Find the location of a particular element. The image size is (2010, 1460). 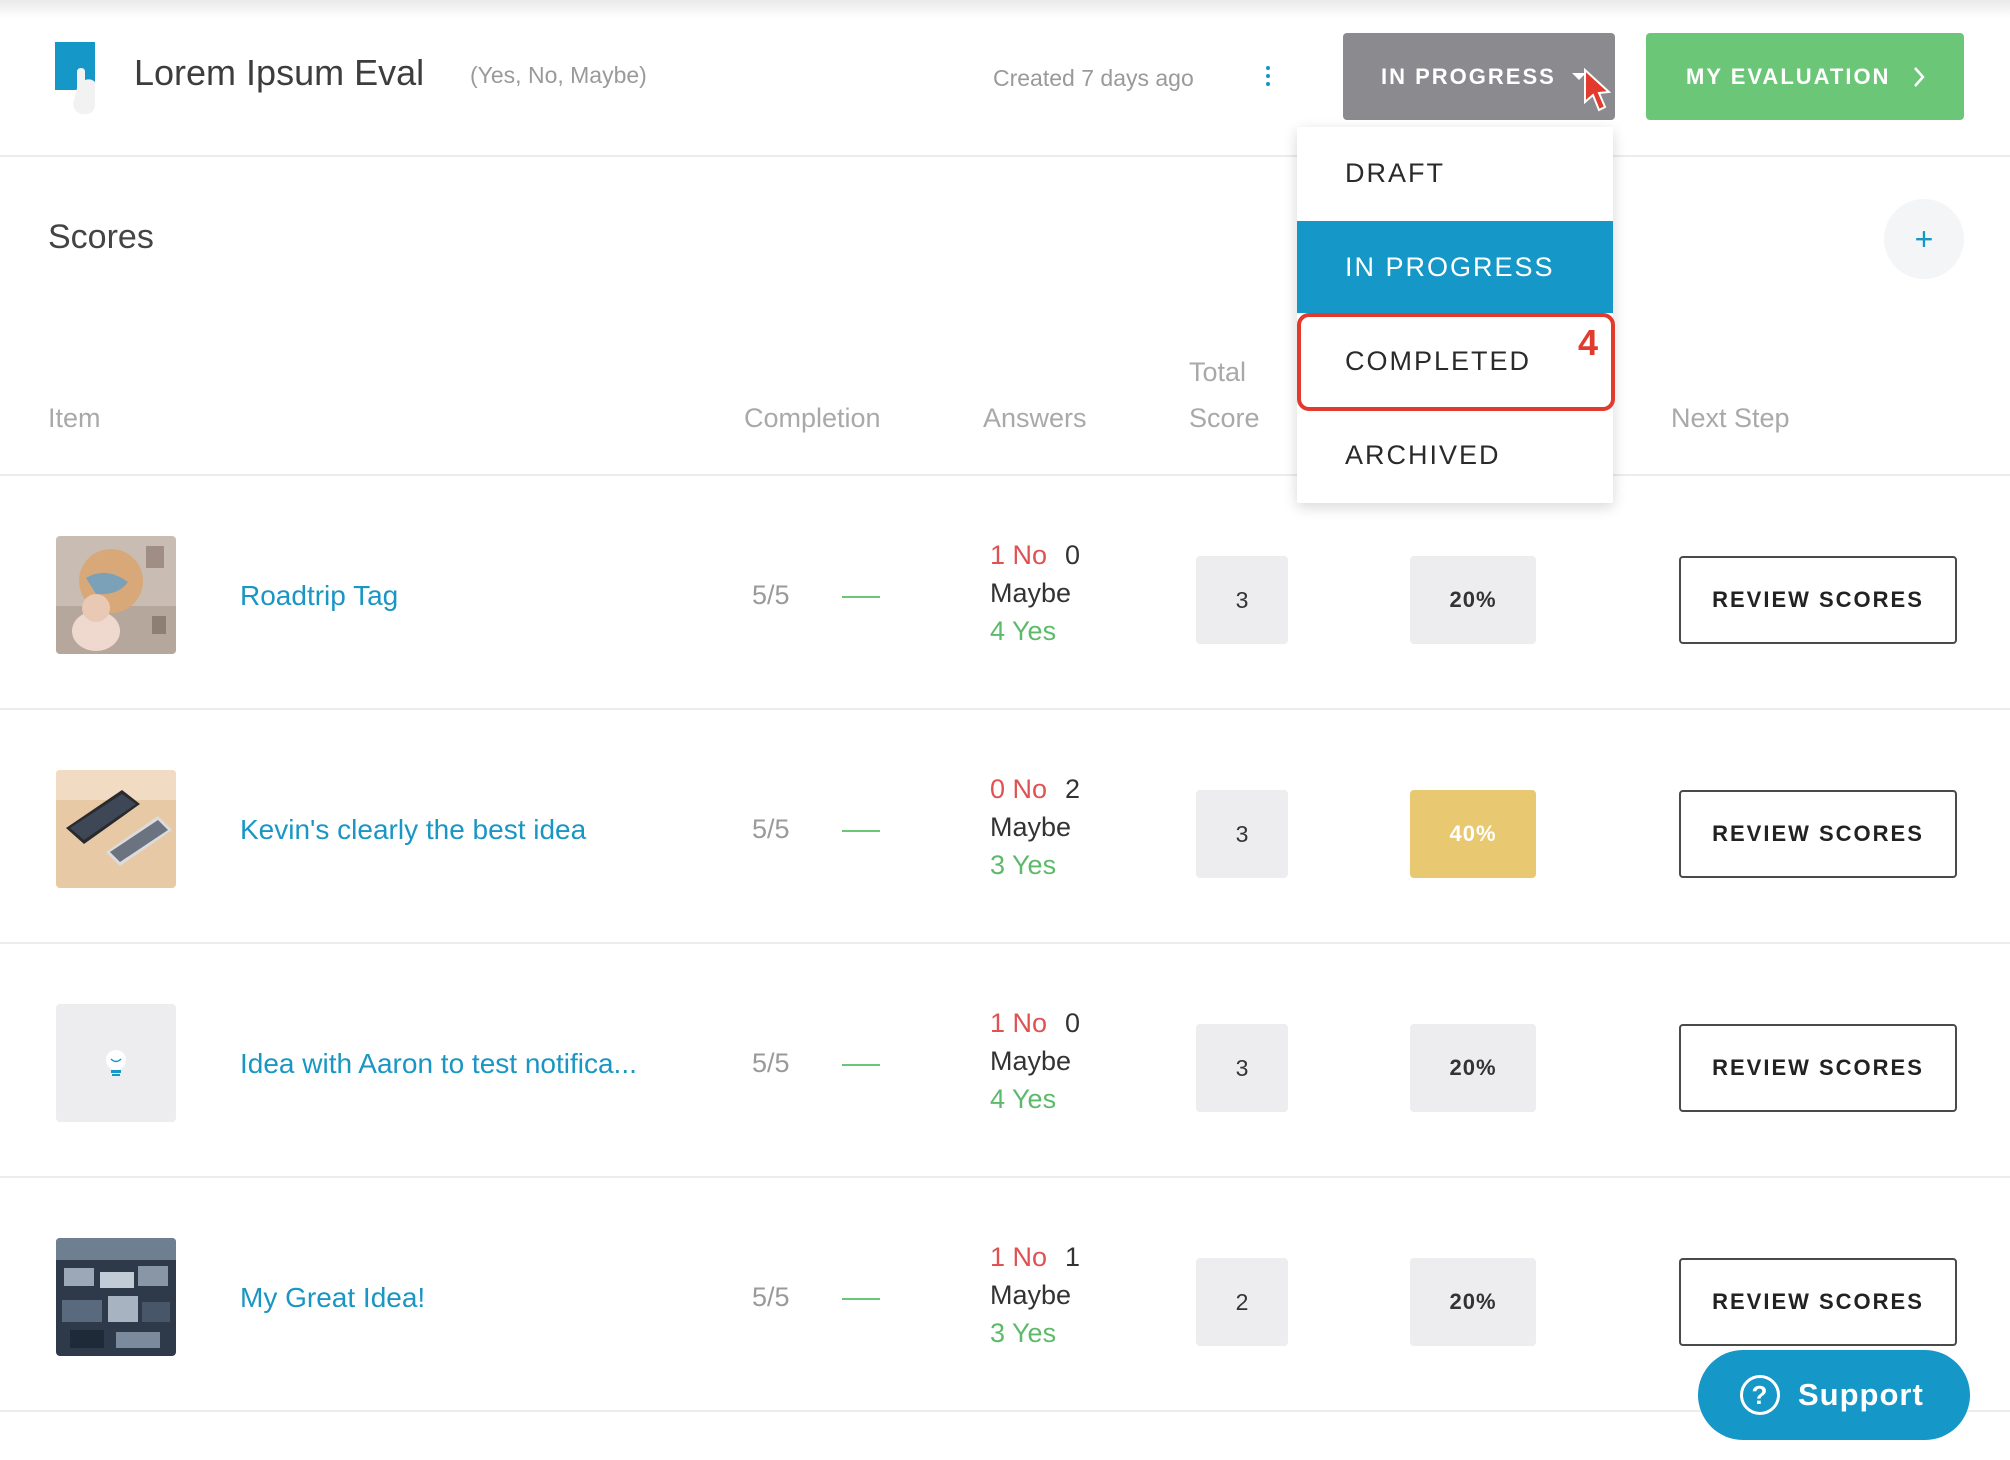

item-thumbnail-placeholder is located at coordinates (116, 1063).